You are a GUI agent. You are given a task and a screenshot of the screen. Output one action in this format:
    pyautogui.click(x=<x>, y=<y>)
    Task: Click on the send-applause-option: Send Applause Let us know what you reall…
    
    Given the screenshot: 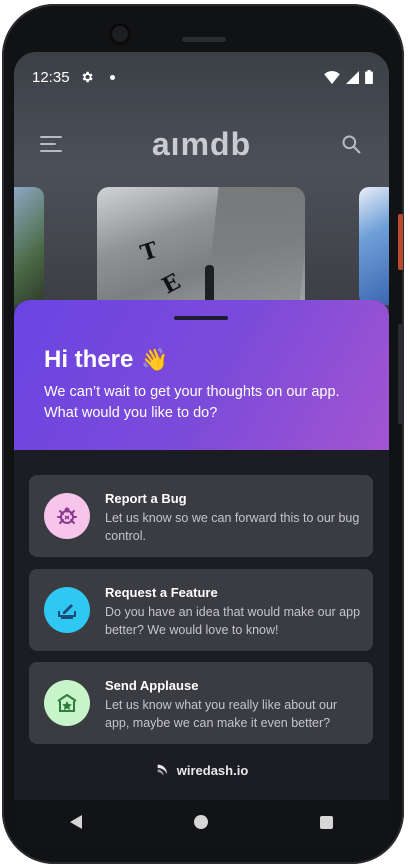 What is the action you would take?
    pyautogui.click(x=201, y=703)
    